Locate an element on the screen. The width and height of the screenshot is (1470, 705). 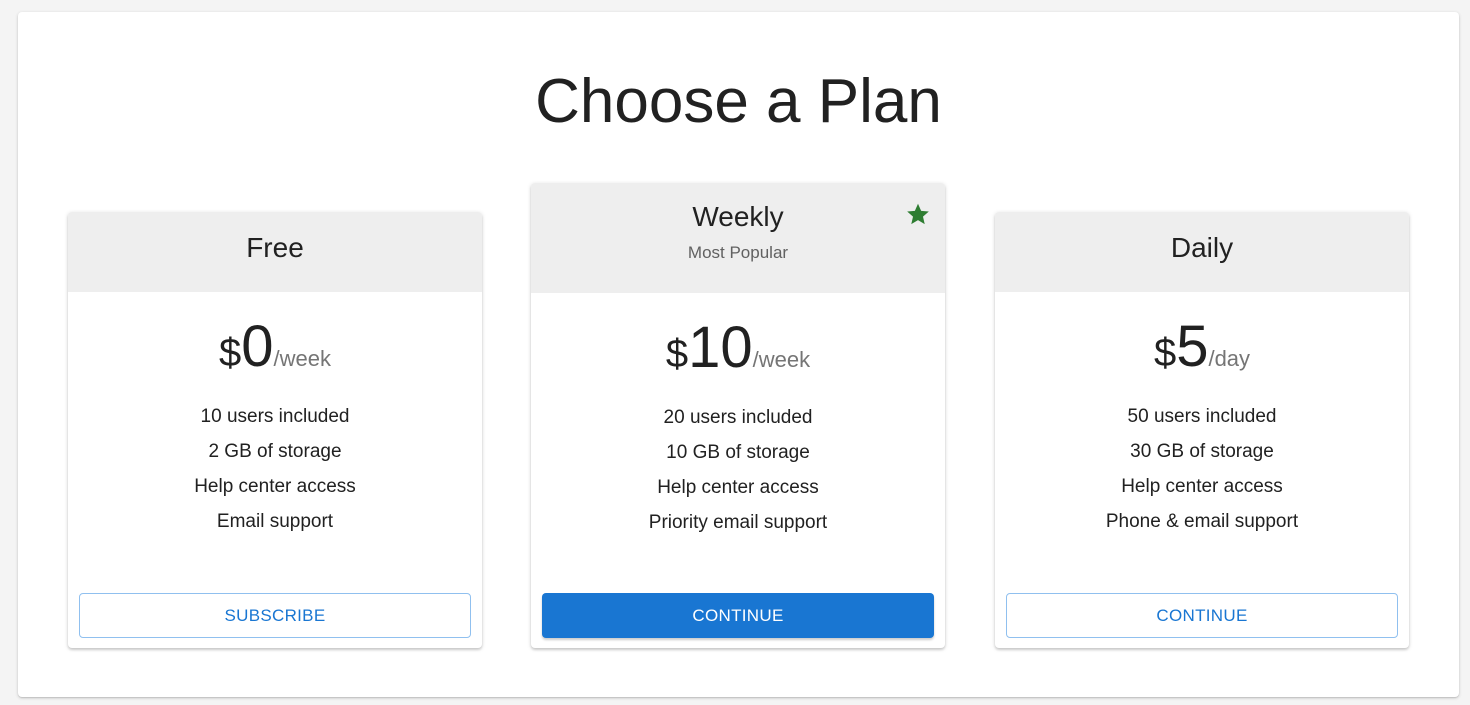
plan-card-header: Weekly Most Popular is located at coordinates (738, 238).